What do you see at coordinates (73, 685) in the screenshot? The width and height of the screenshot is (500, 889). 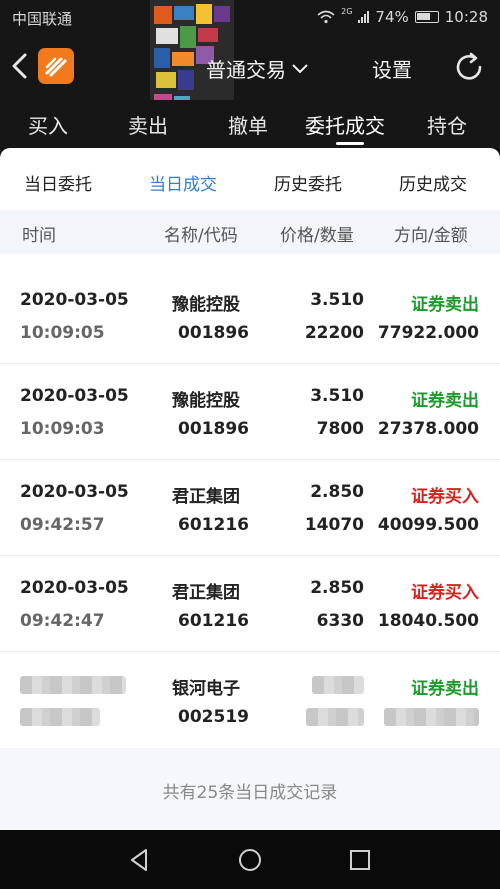 I see `redacted-date` at bounding box center [73, 685].